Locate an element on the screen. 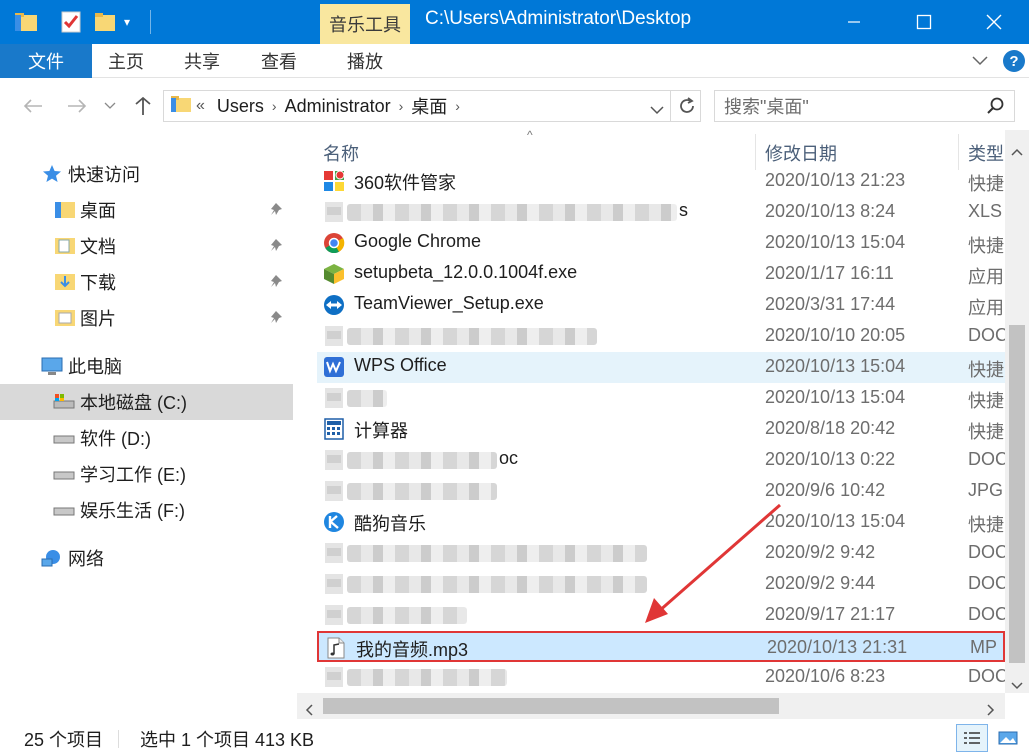 The width and height of the screenshot is (1029, 754). back-arrow-icon is located at coordinates (32, 106).